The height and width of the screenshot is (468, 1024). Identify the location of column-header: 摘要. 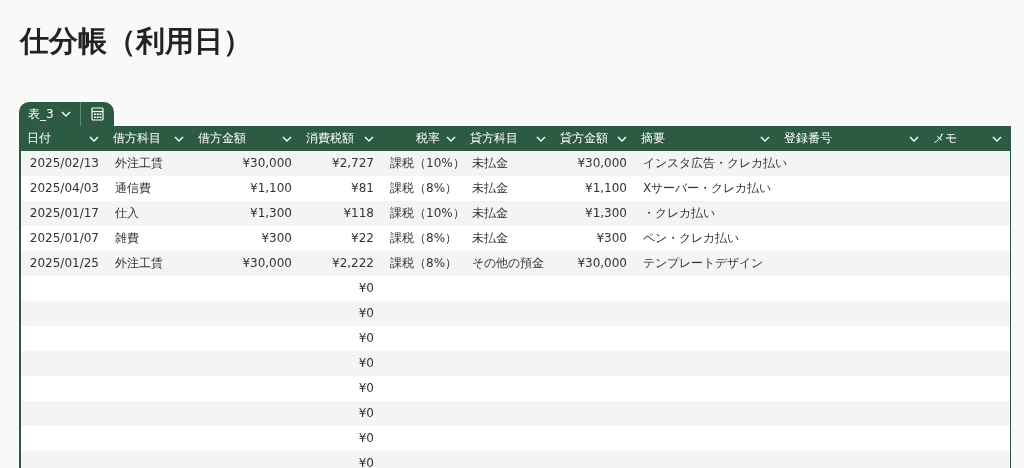
(706, 138).